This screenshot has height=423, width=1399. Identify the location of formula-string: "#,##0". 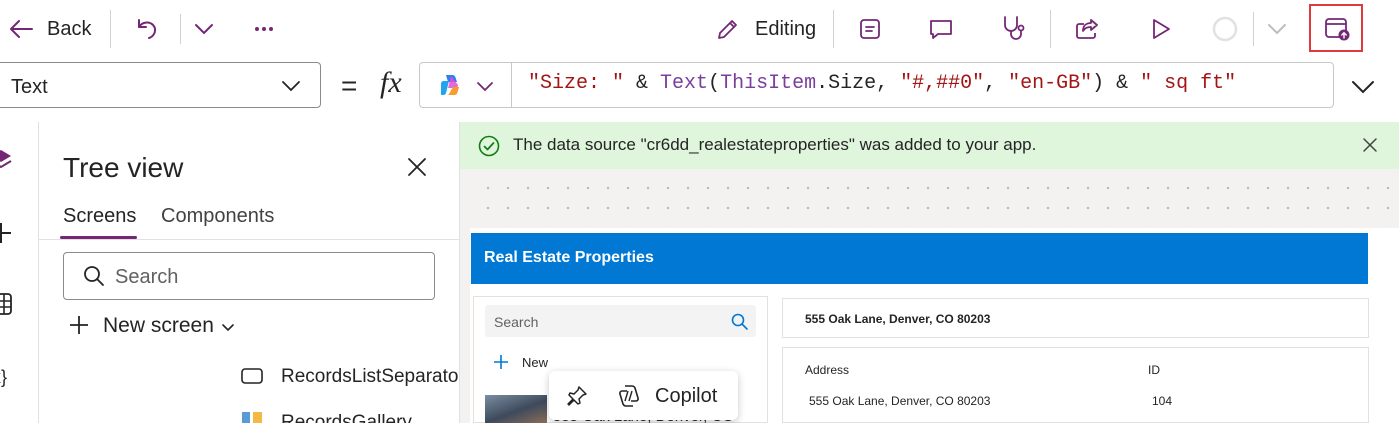
(942, 83).